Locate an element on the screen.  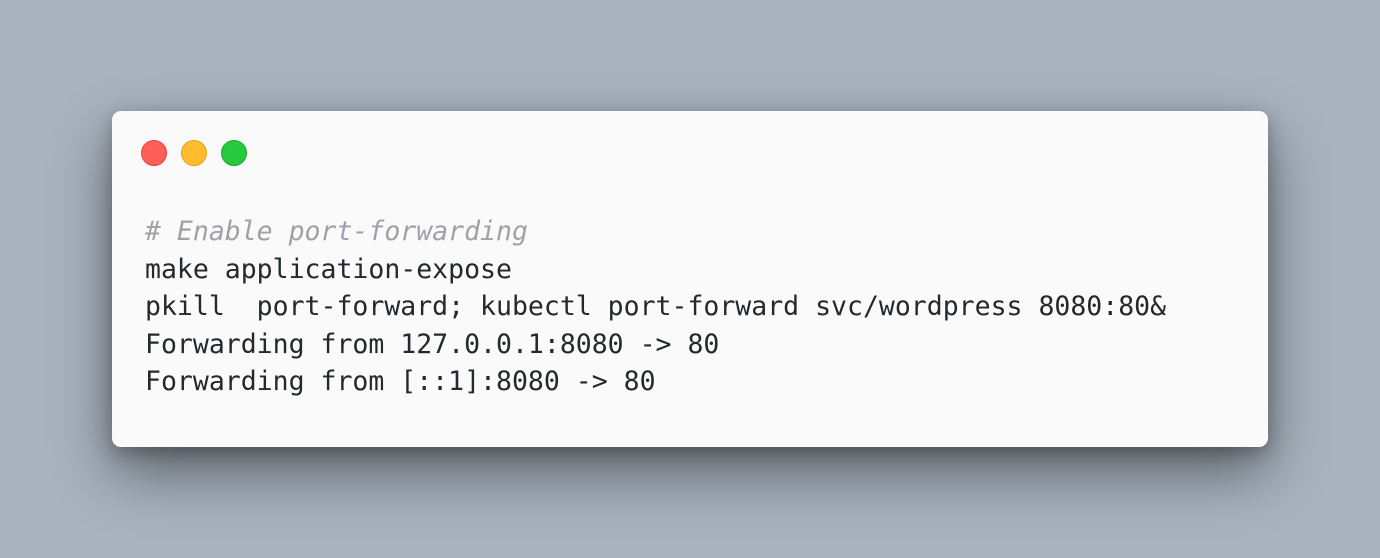
output-line: Forwarding from [::1]:8080 -> 80 is located at coordinates (400, 381).